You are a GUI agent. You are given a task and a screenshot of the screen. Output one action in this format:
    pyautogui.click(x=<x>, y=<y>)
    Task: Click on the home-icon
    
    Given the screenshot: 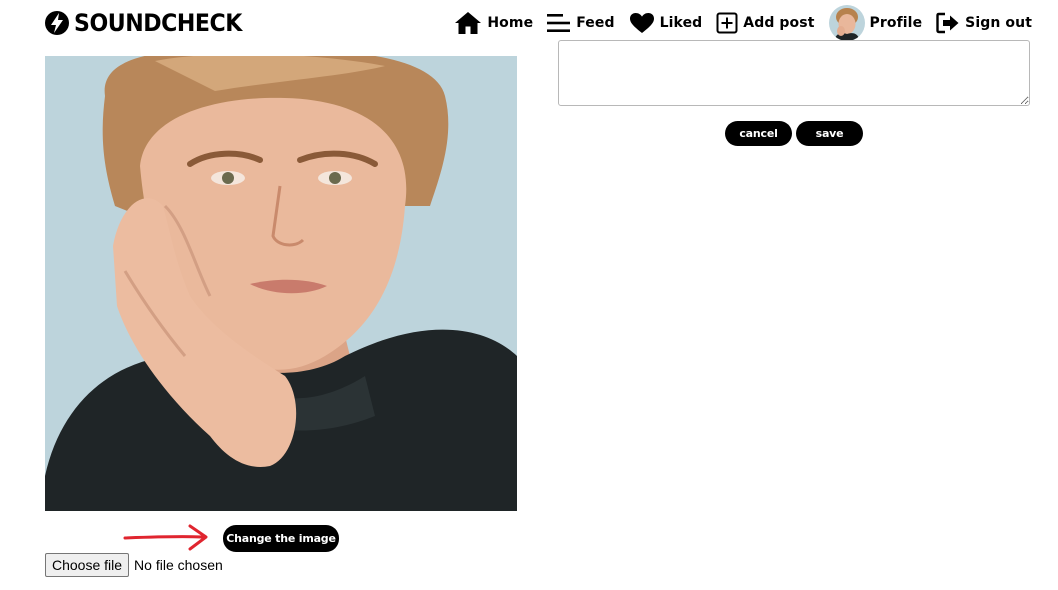 What is the action you would take?
    pyautogui.click(x=468, y=23)
    